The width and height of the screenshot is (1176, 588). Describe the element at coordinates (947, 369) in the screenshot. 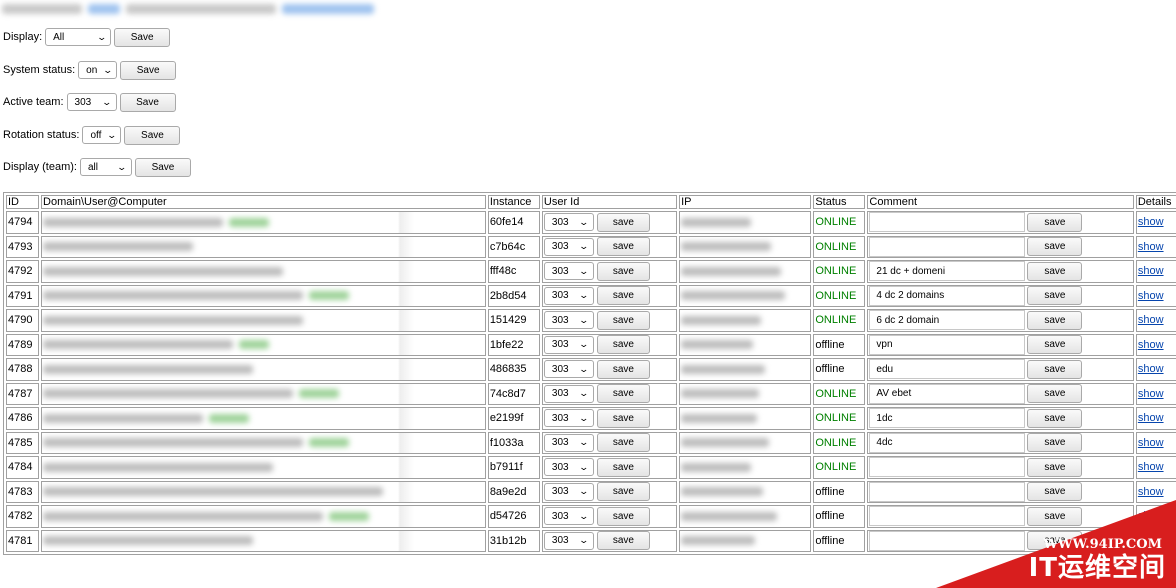

I see `comment-input: edu` at that location.